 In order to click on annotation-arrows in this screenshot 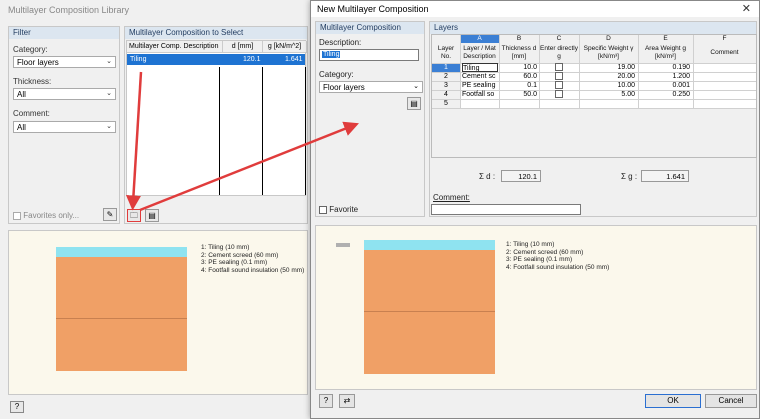, I will do `click(242, 141)`.